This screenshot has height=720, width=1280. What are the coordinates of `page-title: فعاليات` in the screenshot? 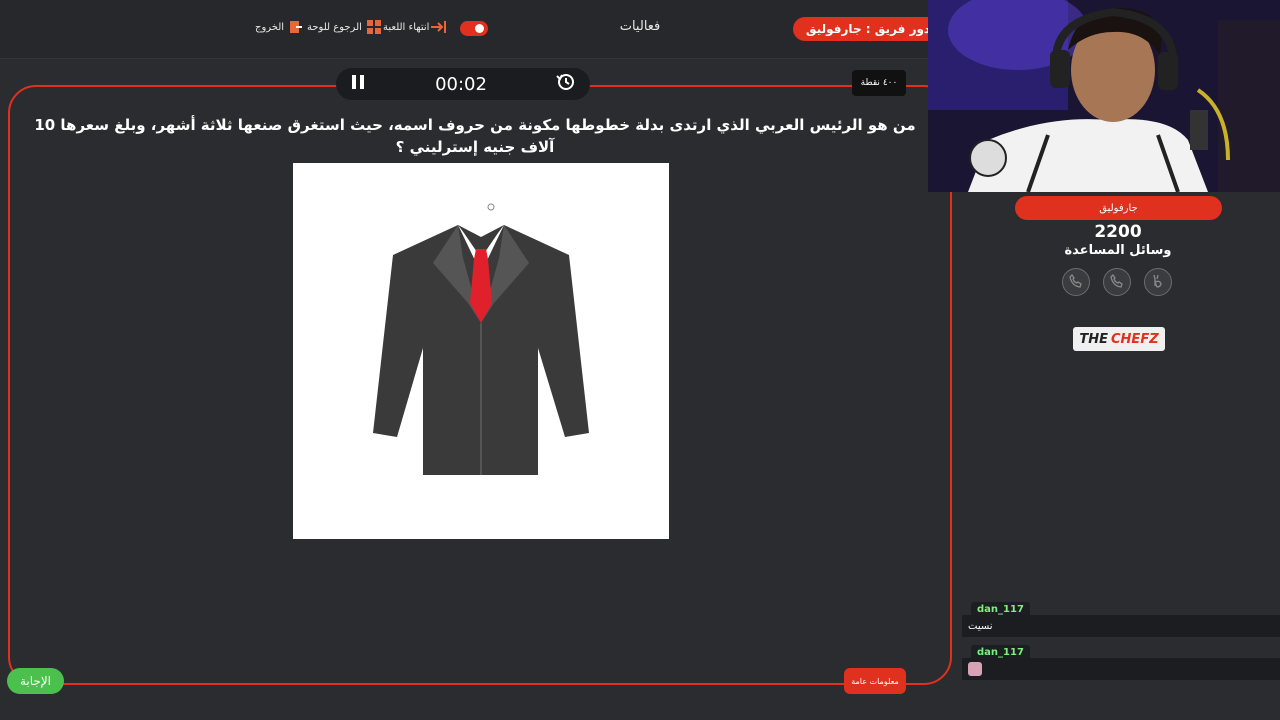 It's located at (640, 26).